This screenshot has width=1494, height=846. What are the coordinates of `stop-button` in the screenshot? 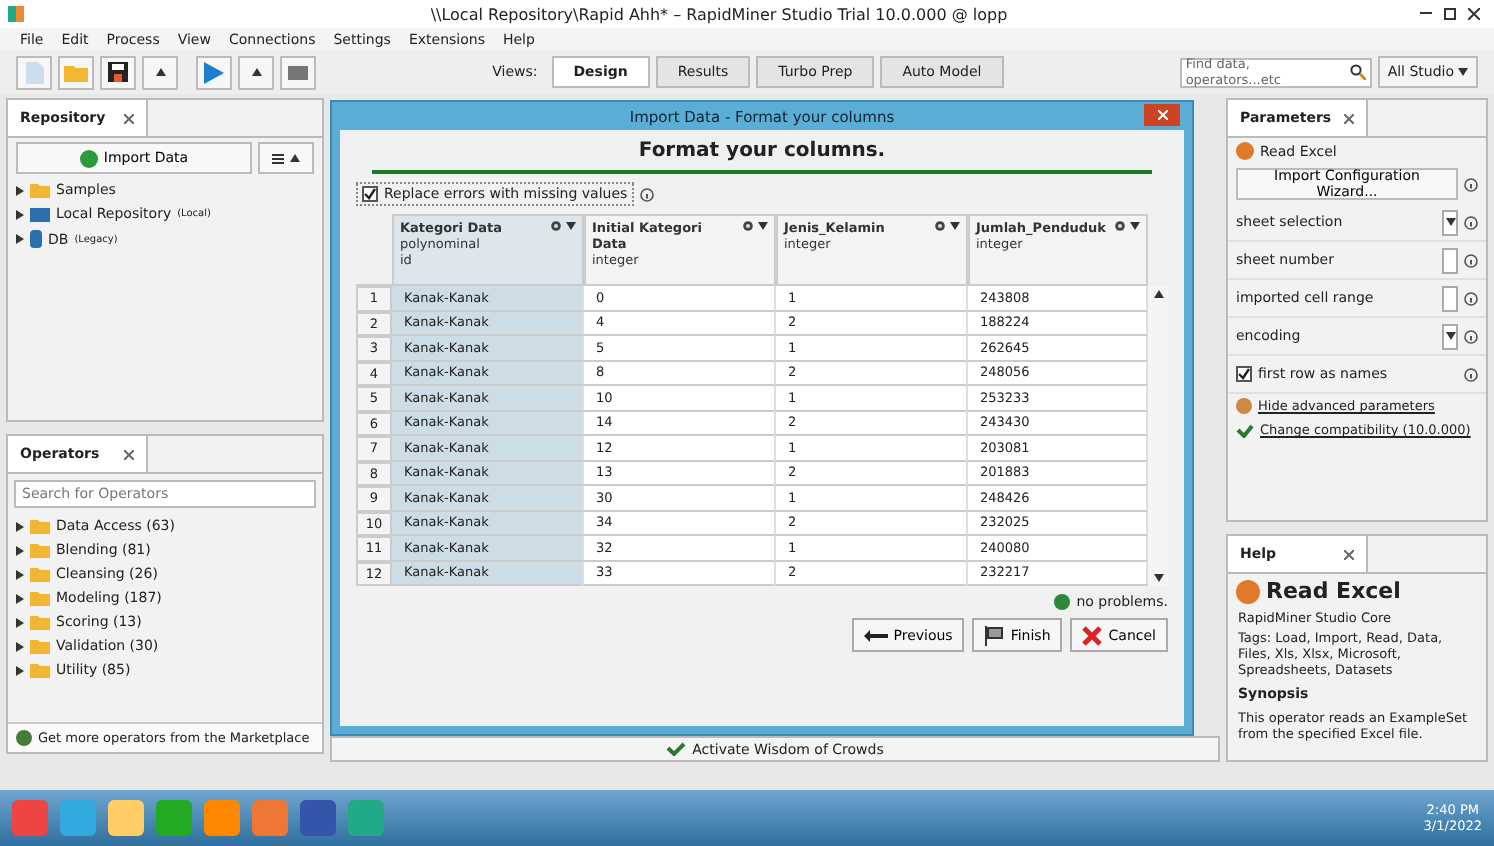 It's located at (298, 72).